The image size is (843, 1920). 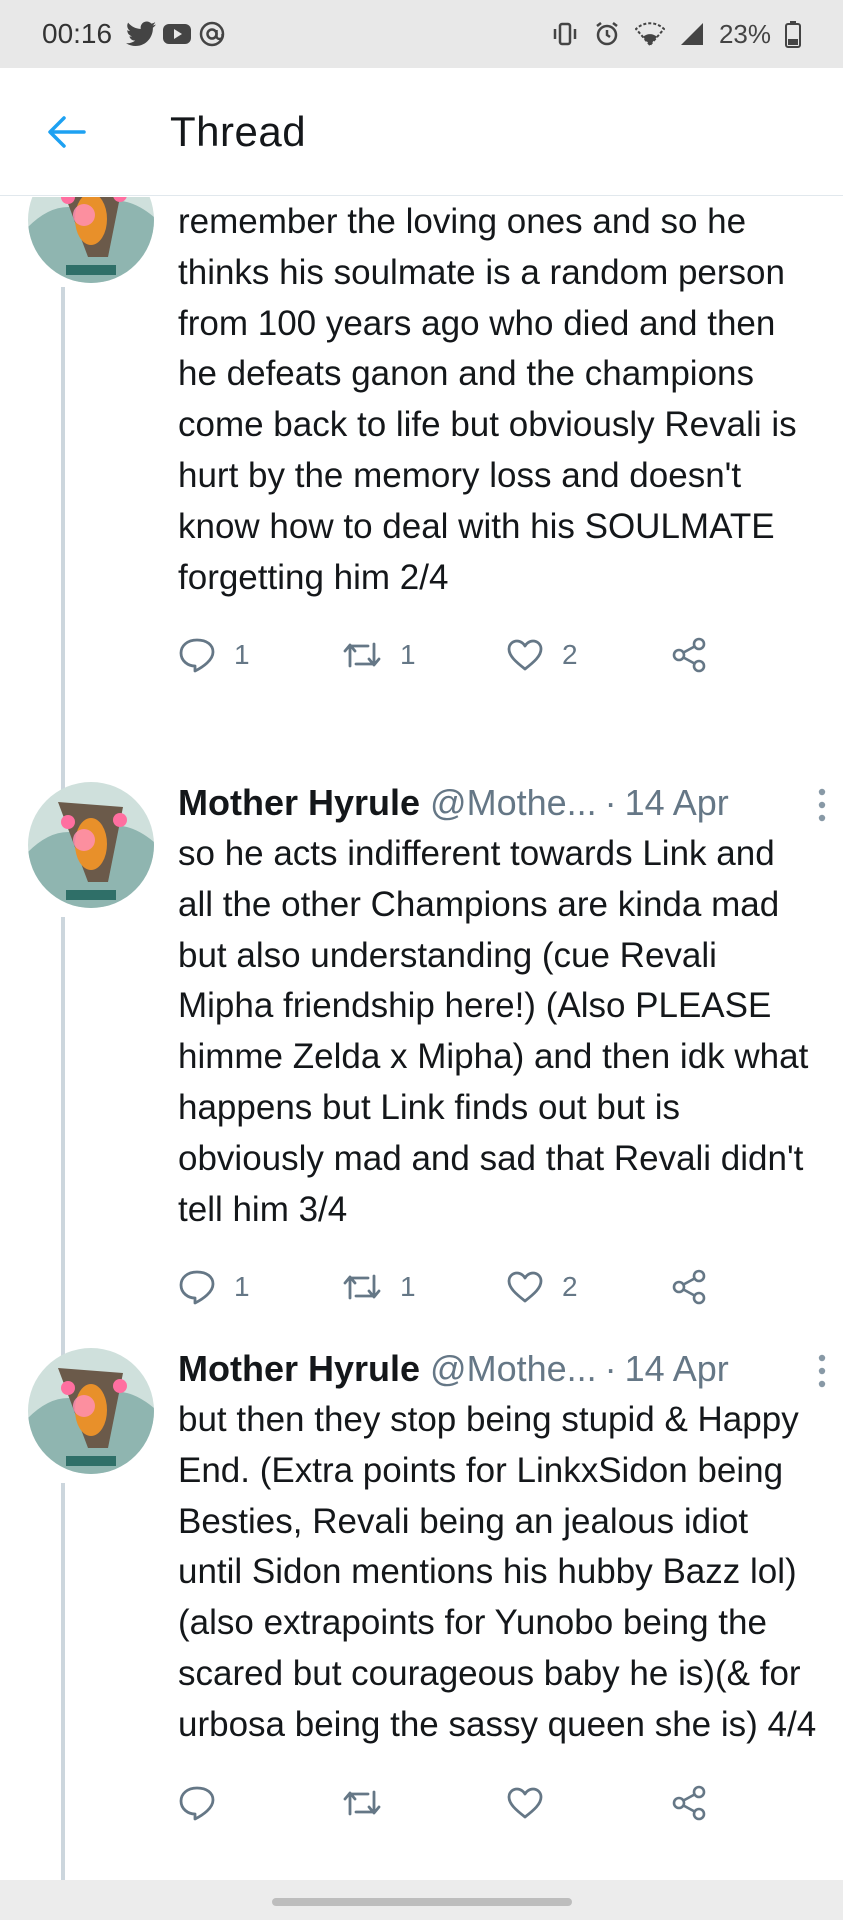 What do you see at coordinates (238, 131) in the screenshot?
I see `page-title: Thread` at bounding box center [238, 131].